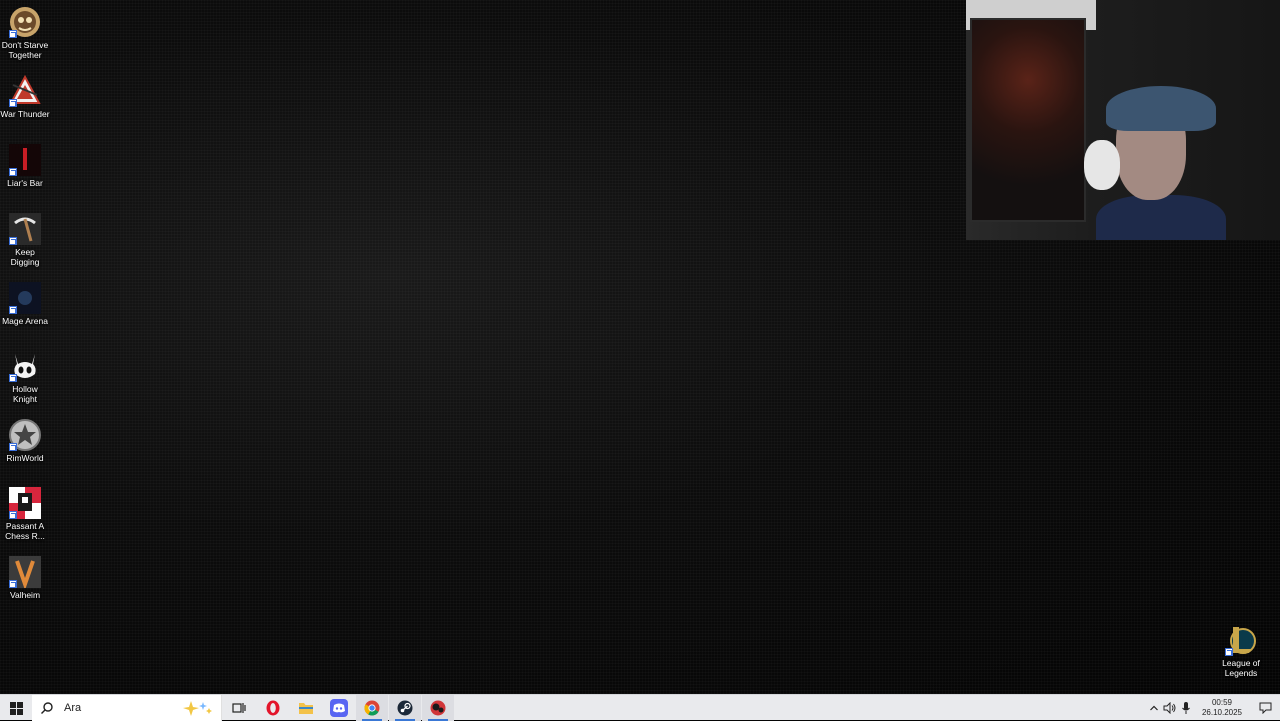  What do you see at coordinates (25, 50) in the screenshot?
I see `desktop-icon-label: Don't Starve Together` at bounding box center [25, 50].